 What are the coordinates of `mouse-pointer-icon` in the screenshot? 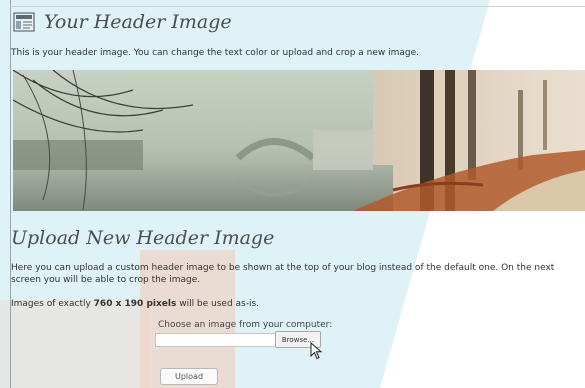 It's located at (317, 350).